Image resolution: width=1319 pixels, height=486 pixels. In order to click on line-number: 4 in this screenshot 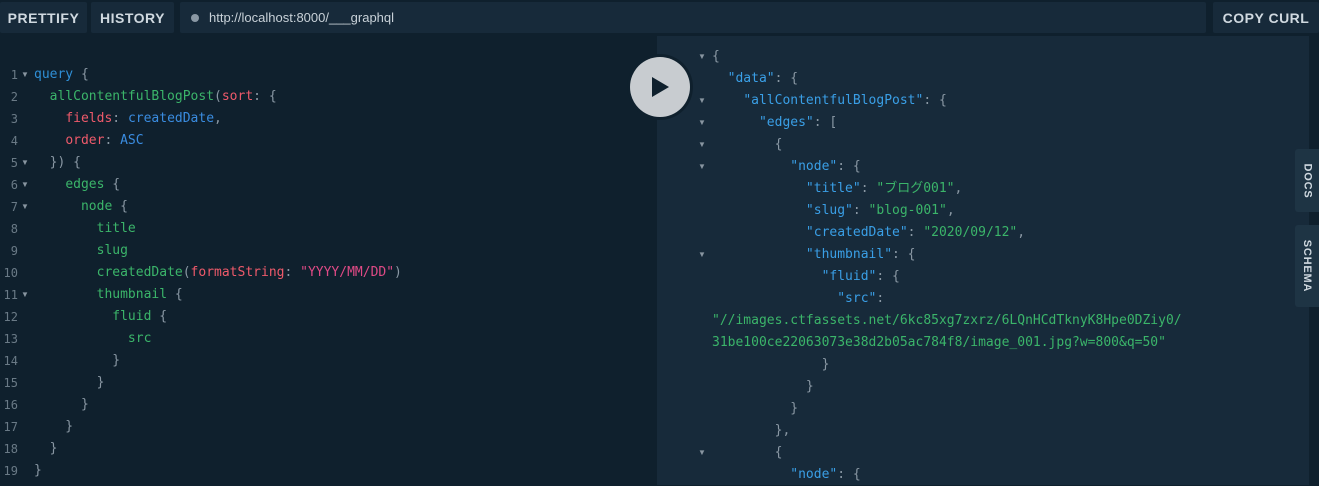, I will do `click(14, 141)`.